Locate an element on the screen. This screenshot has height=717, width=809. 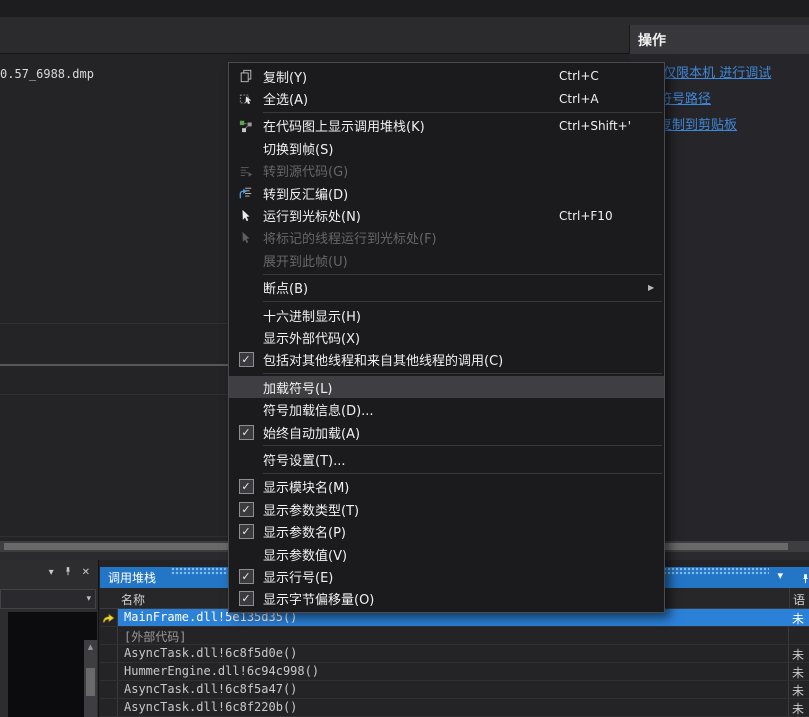
disassembly-icon is located at coordinates (246, 193).